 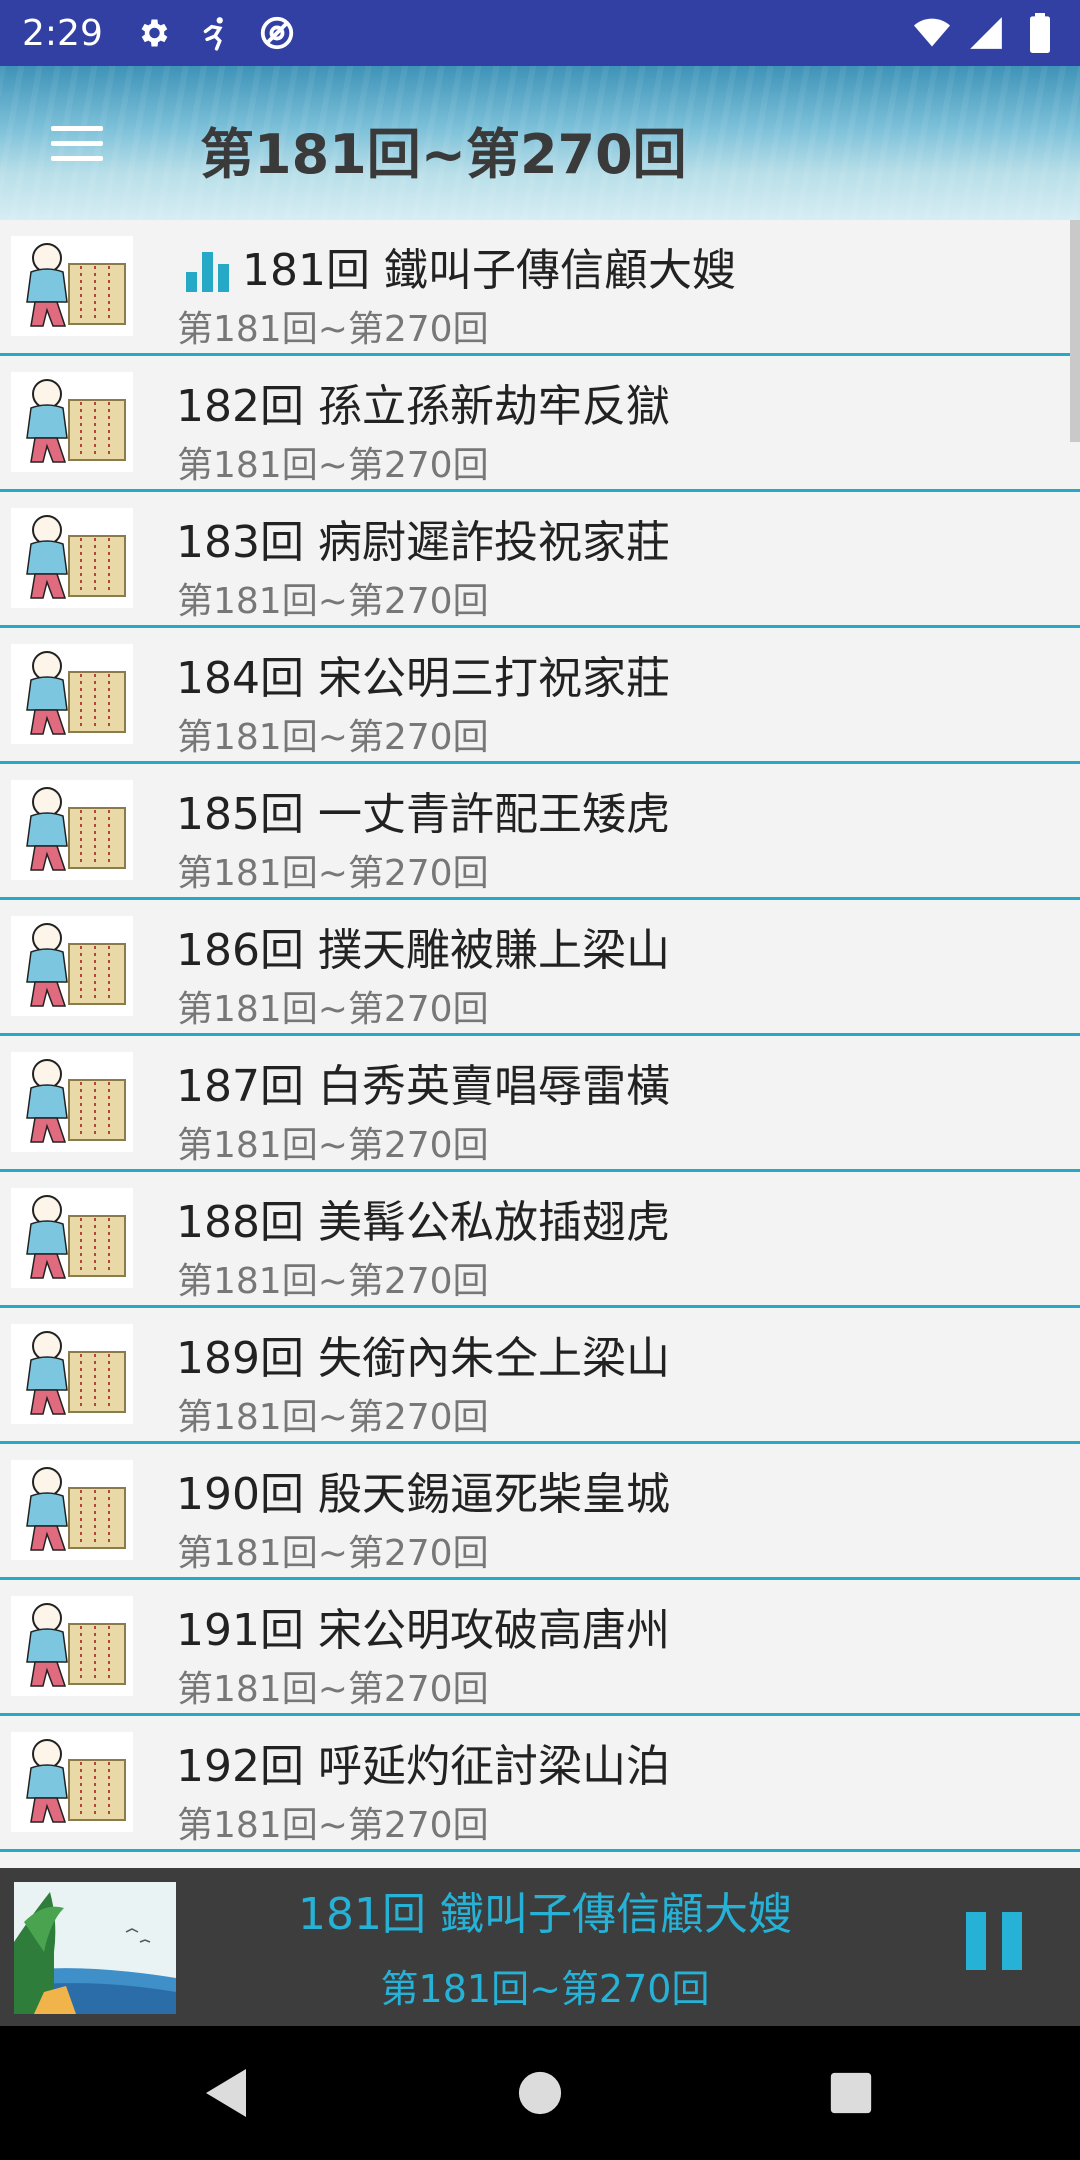 I want to click on back-icon, so click(x=226, y=2093).